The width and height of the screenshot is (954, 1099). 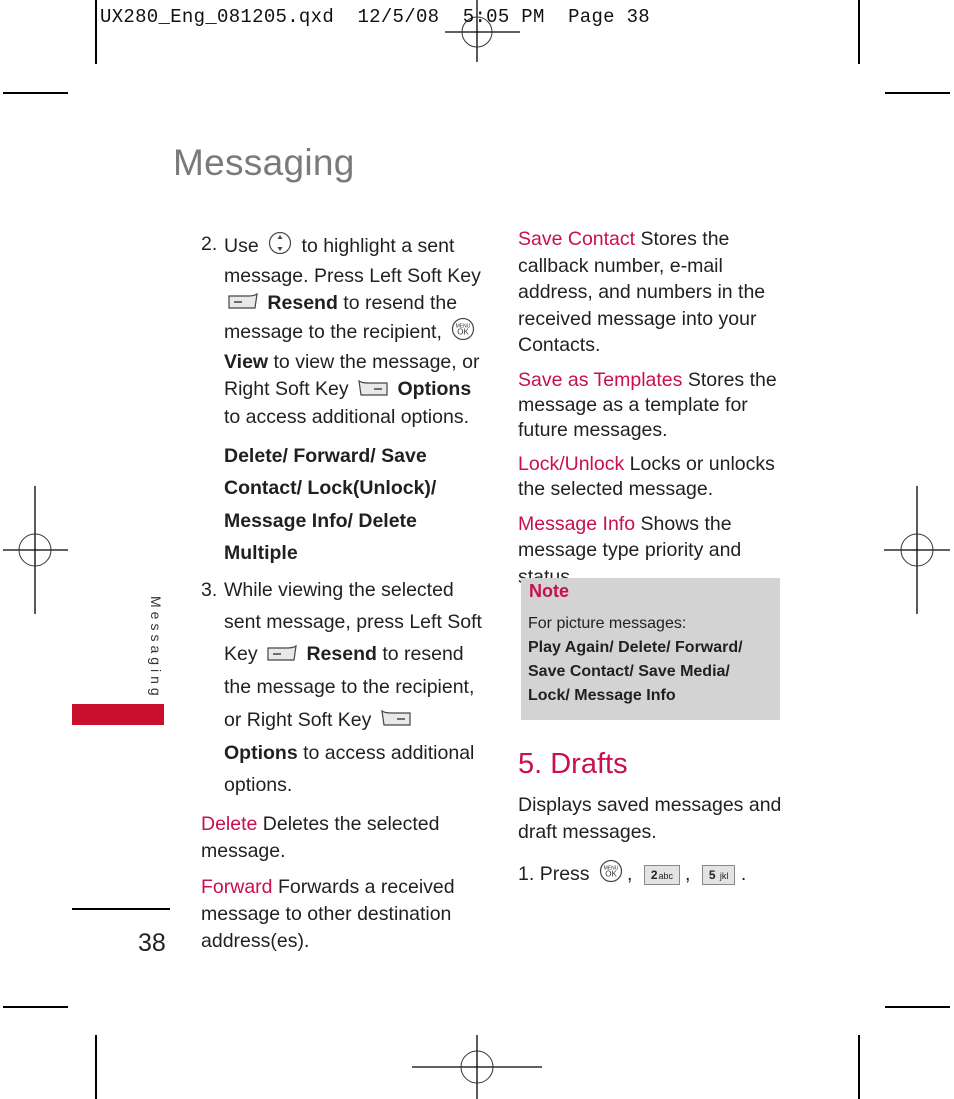 What do you see at coordinates (917, 93) in the screenshot?
I see `crop-mark-top-right-h` at bounding box center [917, 93].